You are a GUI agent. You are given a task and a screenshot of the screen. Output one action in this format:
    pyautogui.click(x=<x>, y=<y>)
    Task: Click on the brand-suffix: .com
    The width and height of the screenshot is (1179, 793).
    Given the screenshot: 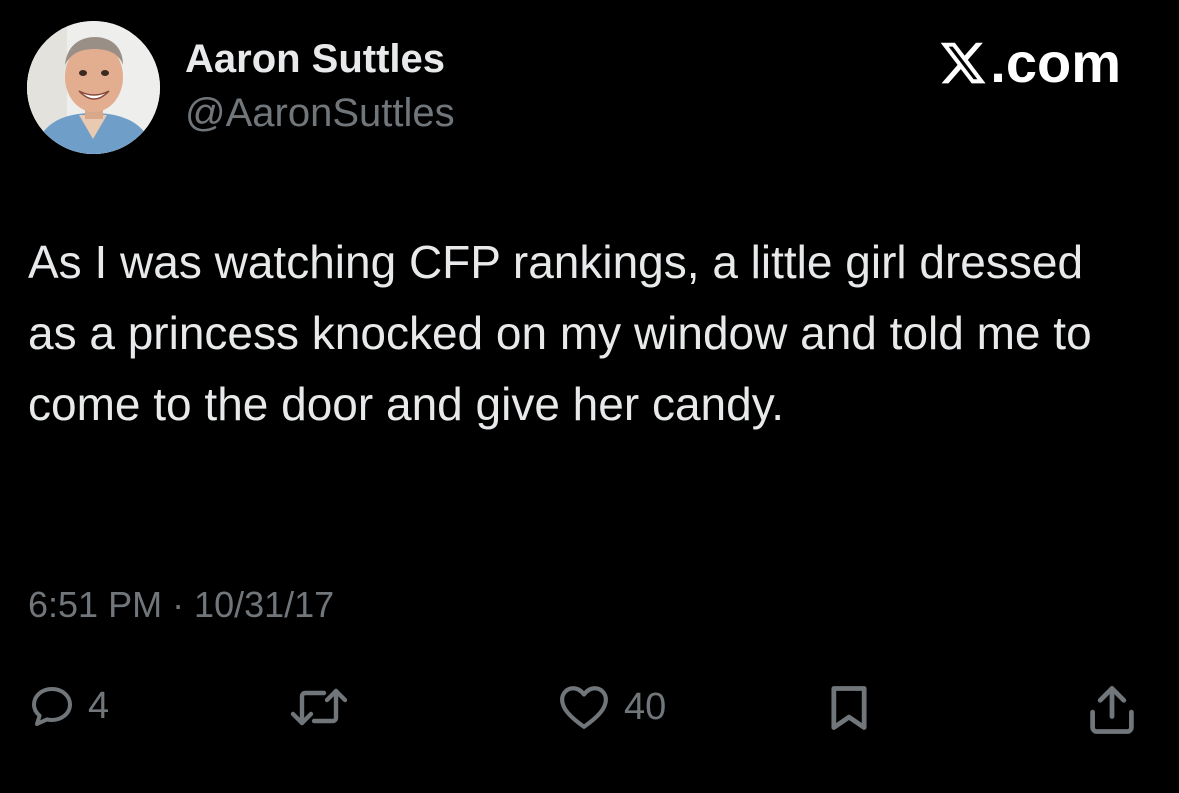 What is the action you would take?
    pyautogui.click(x=1055, y=62)
    